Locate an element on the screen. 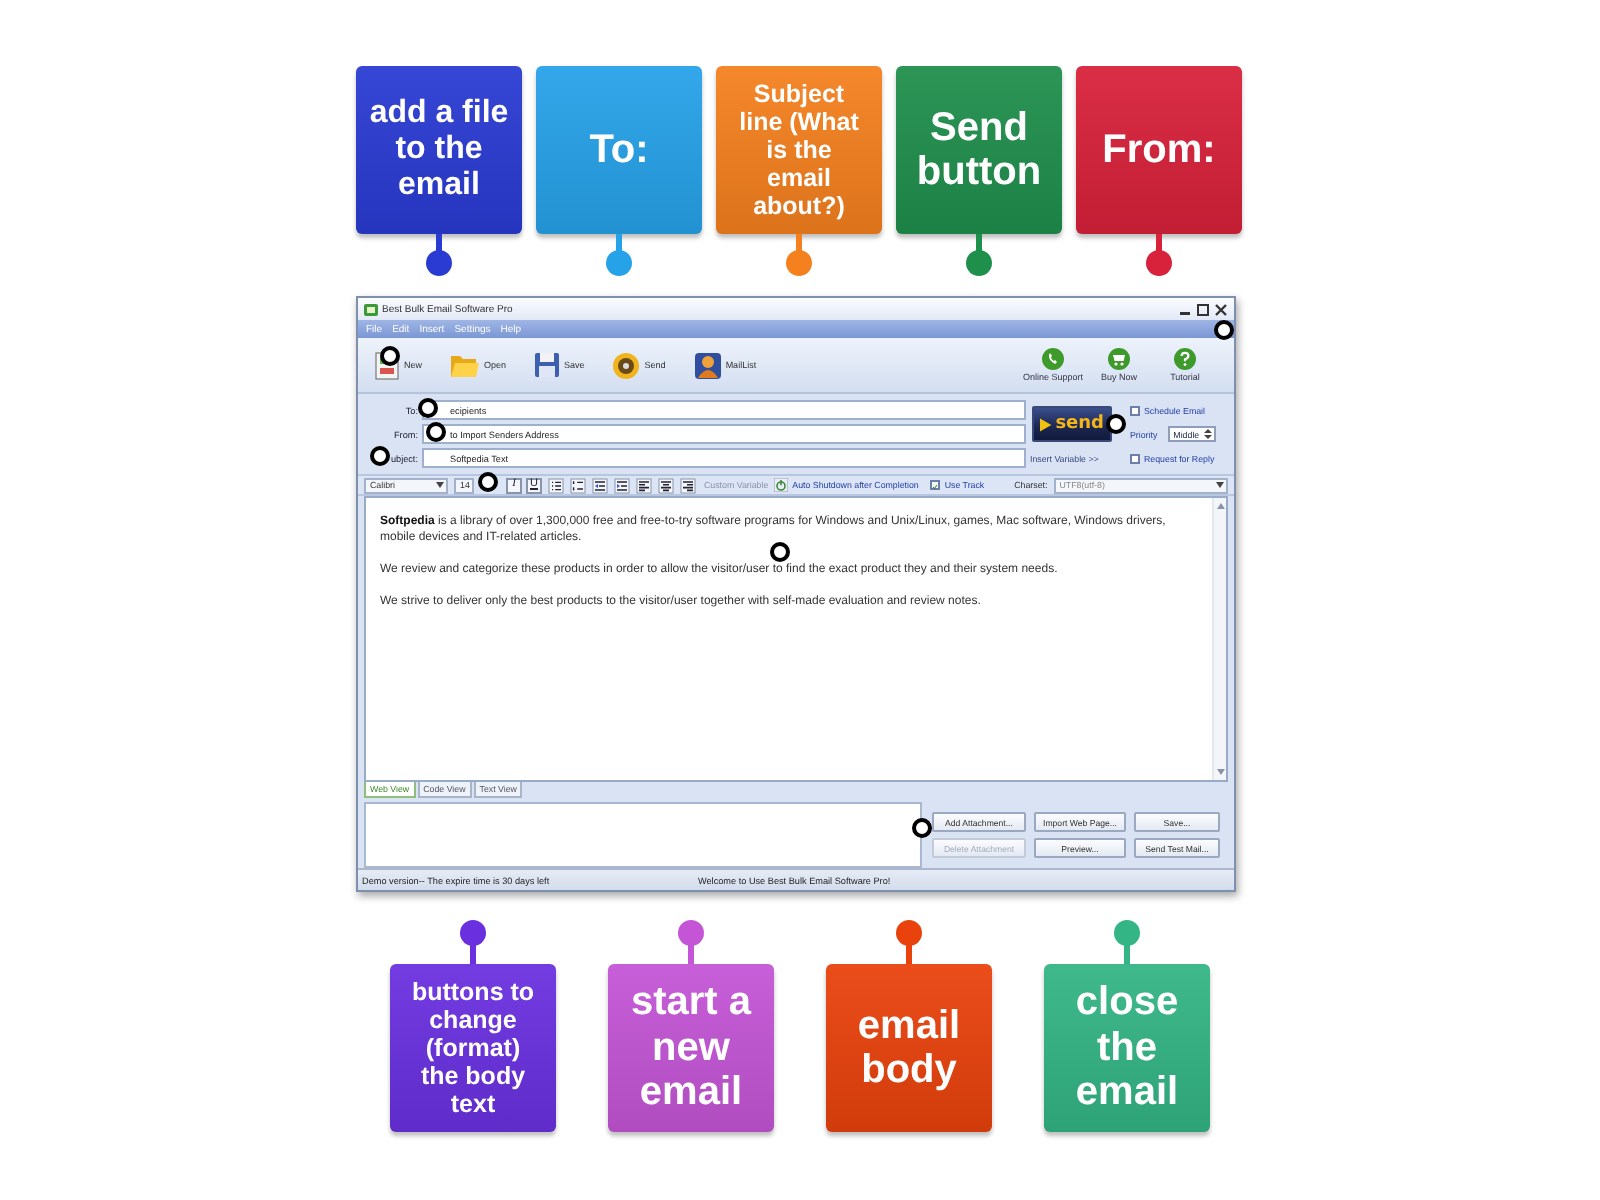 The image size is (1600, 1200). person-icon is located at coordinates (707, 365).